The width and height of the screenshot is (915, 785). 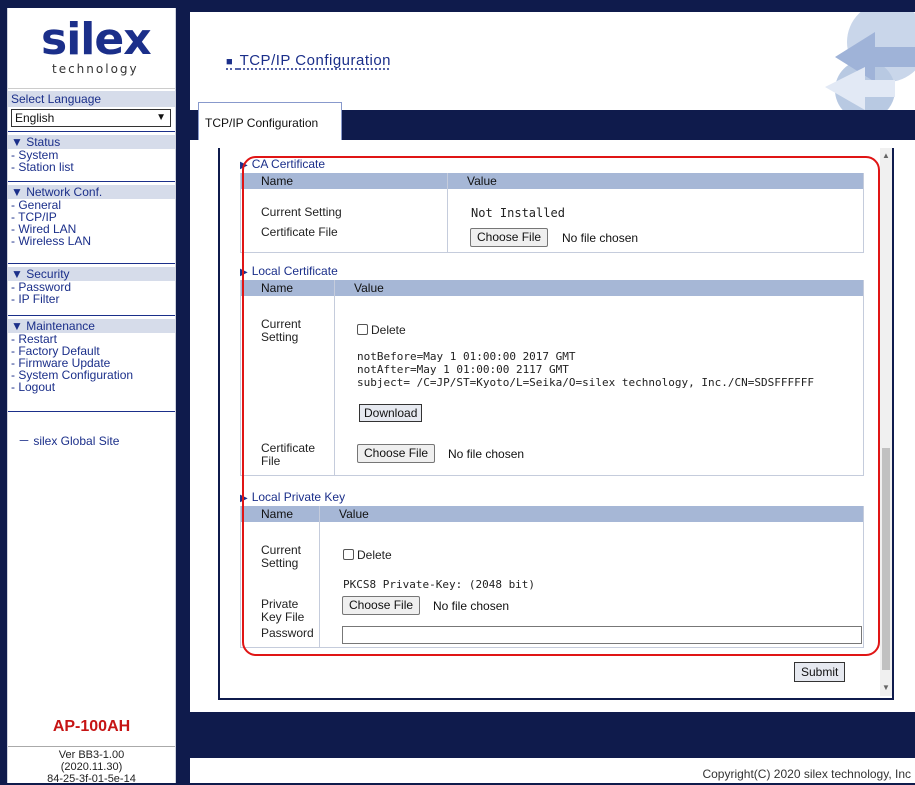 I want to click on language-label: Select Language, so click(x=91, y=99).